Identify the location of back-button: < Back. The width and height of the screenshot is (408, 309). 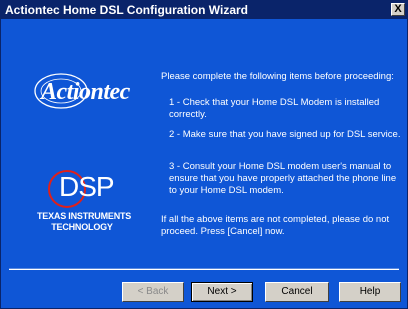
(153, 292).